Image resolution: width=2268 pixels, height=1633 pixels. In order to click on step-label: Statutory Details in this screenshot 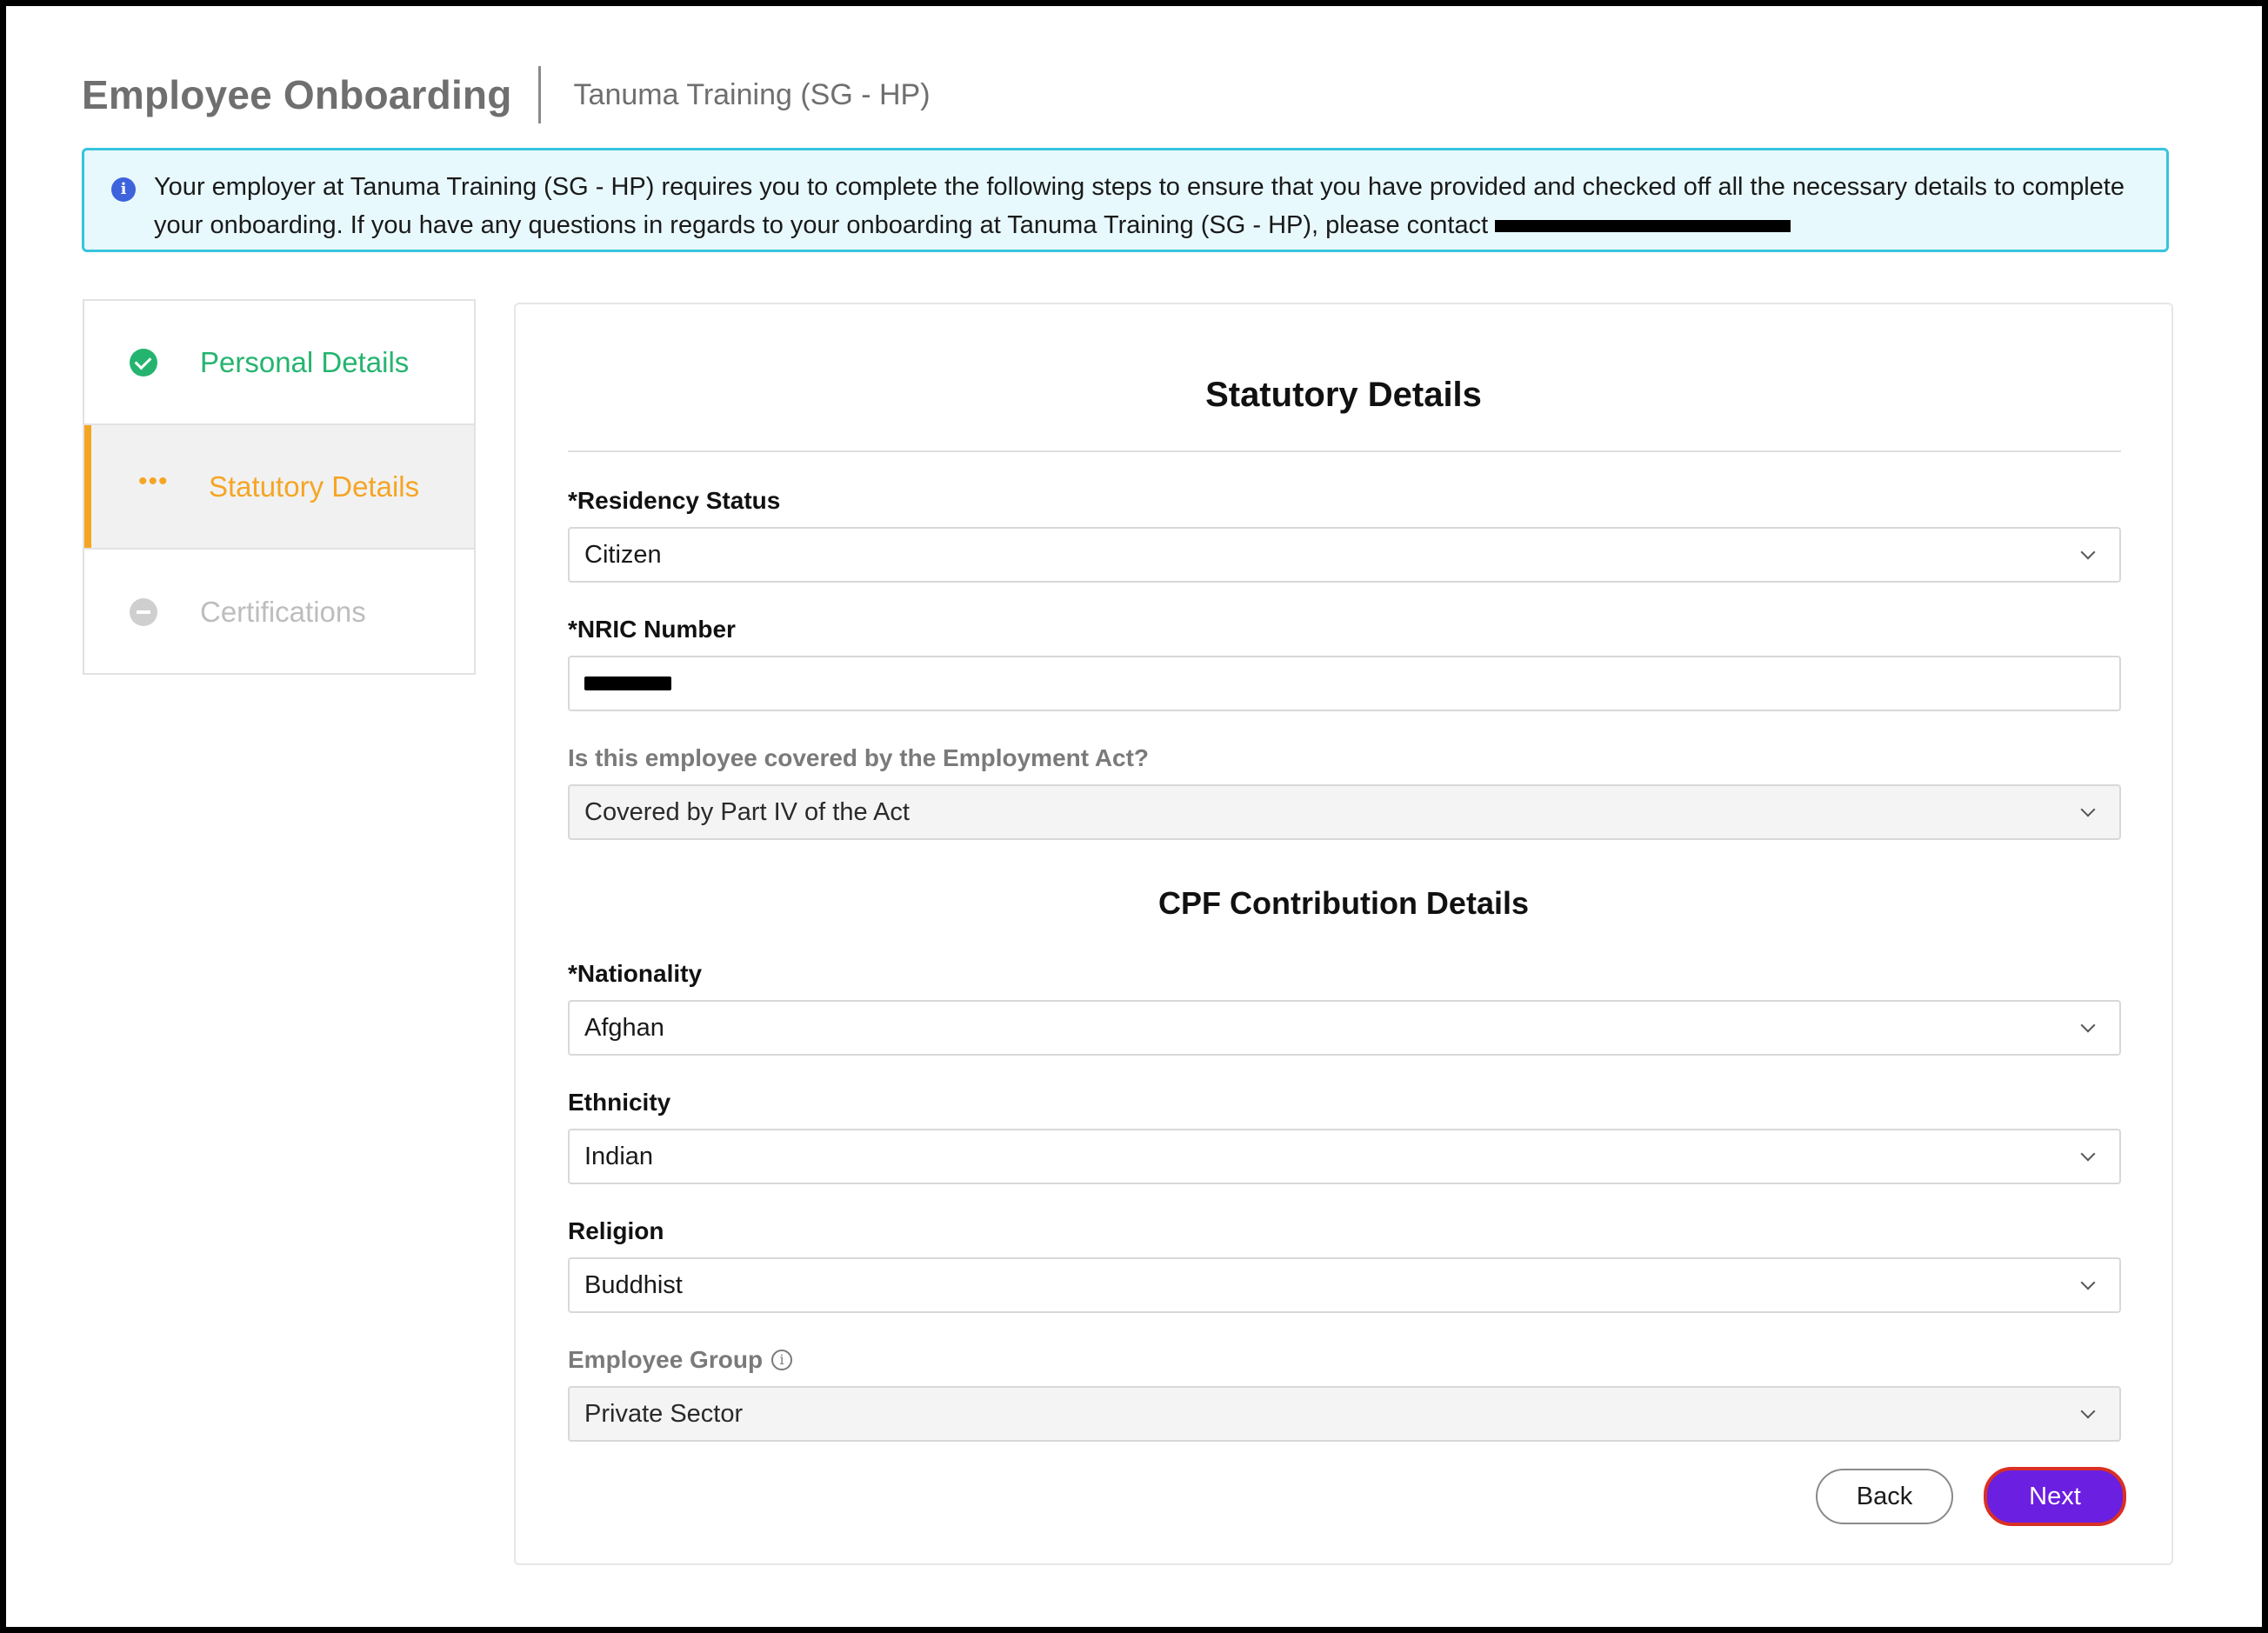, I will do `click(314, 486)`.